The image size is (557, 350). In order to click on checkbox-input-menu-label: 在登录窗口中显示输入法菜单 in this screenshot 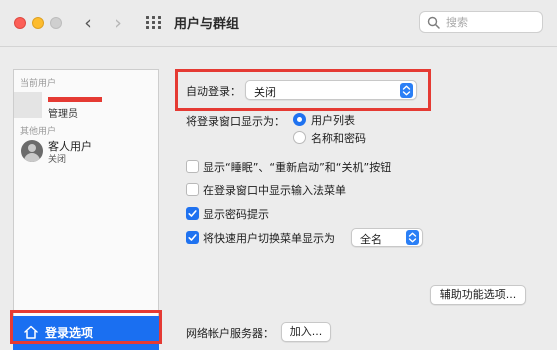, I will do `click(274, 190)`.